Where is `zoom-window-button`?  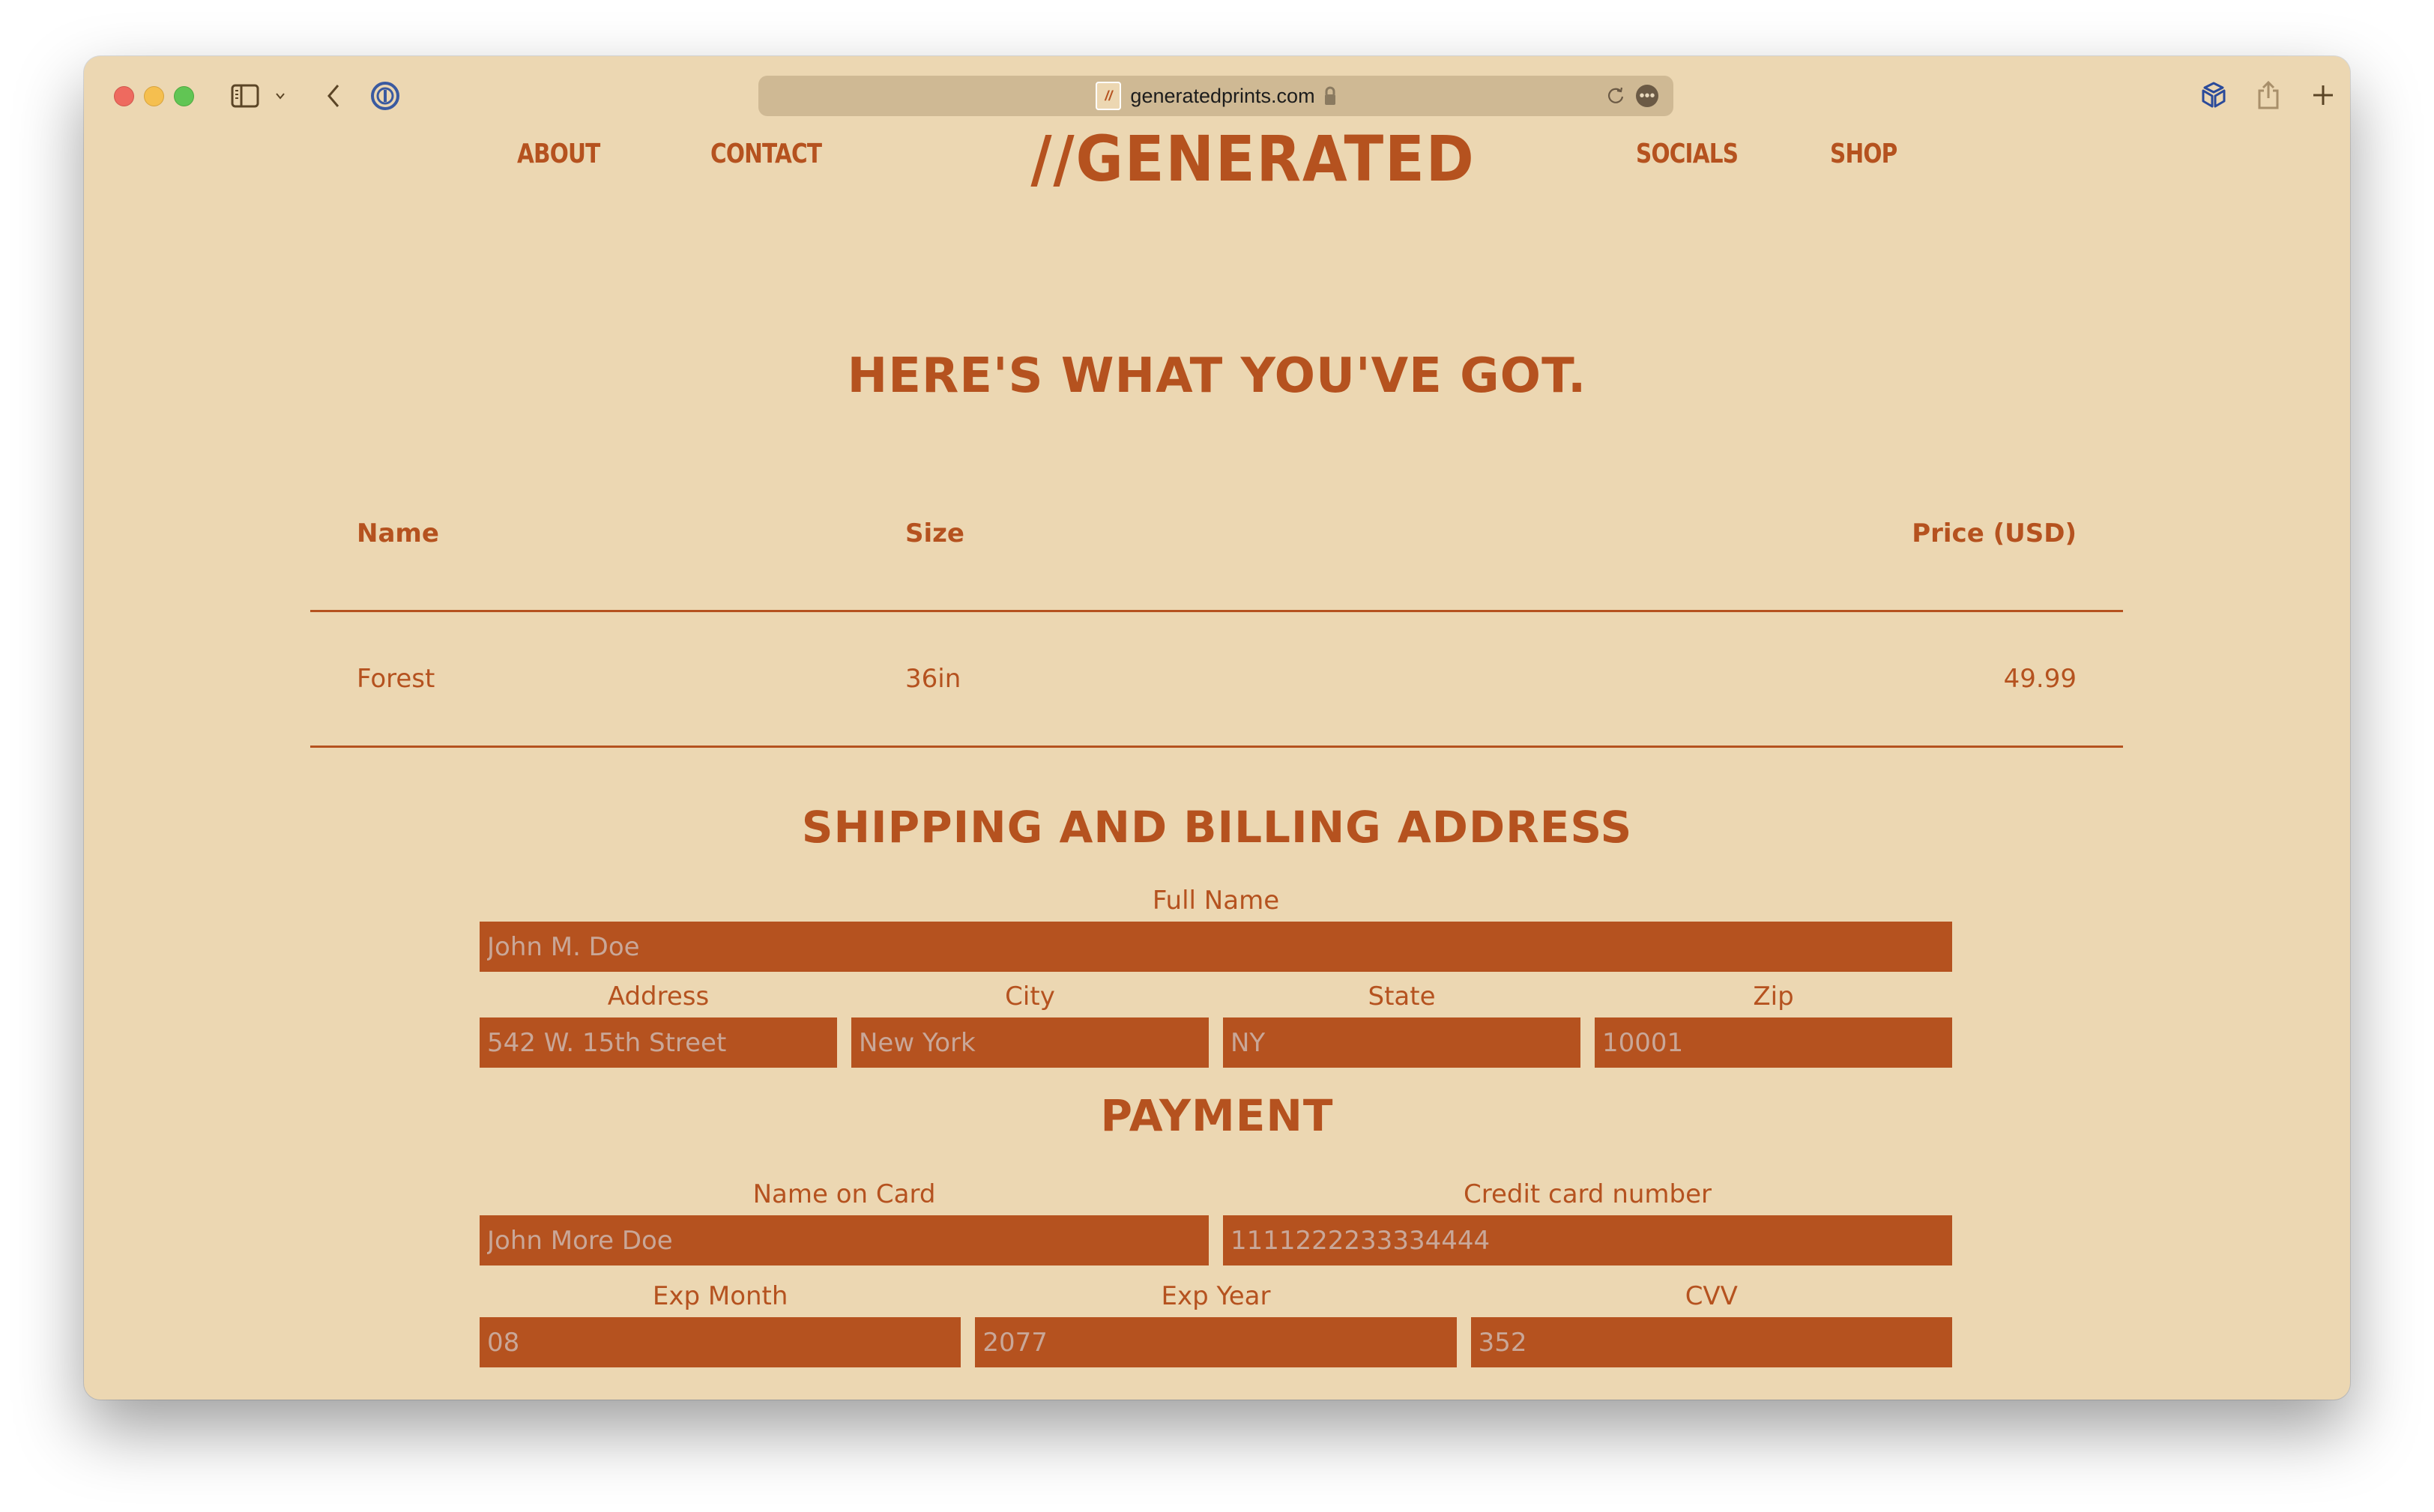
zoom-window-button is located at coordinates (184, 96).